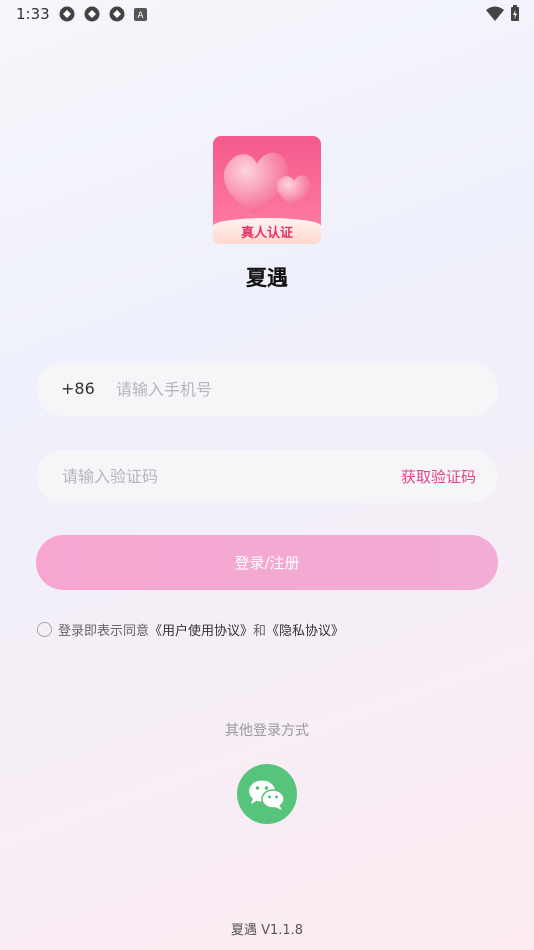  Describe the element at coordinates (438, 476) in the screenshot. I see `get-code-button: 获取验证码` at that location.